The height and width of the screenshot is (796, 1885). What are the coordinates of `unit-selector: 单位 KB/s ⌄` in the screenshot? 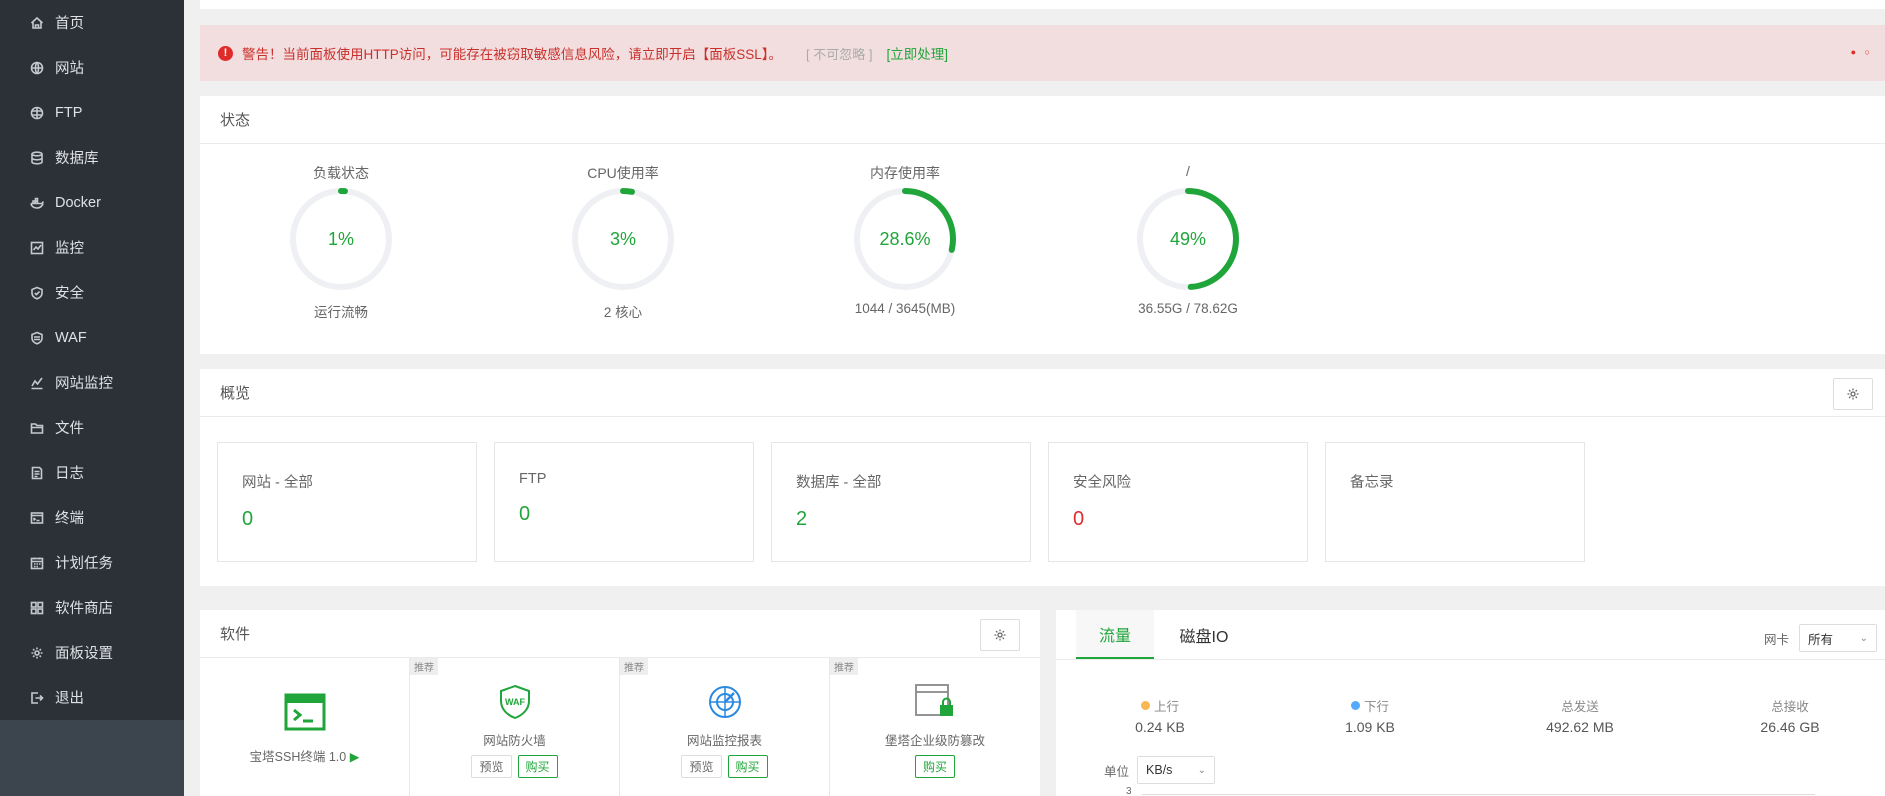 It's located at (1160, 770).